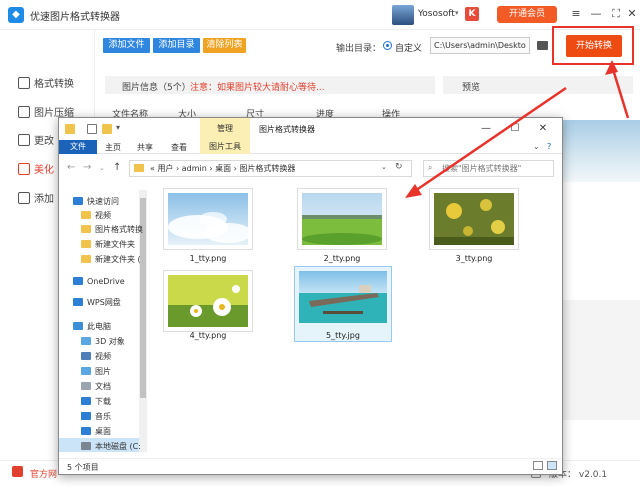  What do you see at coordinates (96, 371) in the screenshot?
I see `sidebar-item-picture: 图片` at bounding box center [96, 371].